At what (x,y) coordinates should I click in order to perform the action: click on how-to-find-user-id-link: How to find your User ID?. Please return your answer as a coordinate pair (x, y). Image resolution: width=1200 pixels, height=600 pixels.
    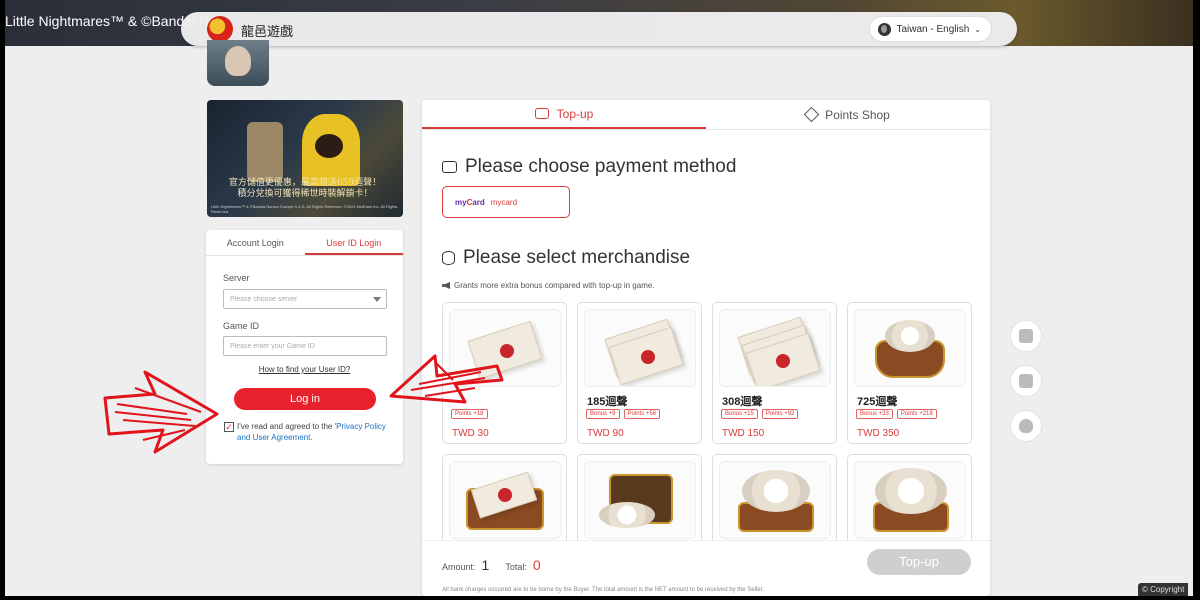
    Looking at the image, I should click on (304, 369).